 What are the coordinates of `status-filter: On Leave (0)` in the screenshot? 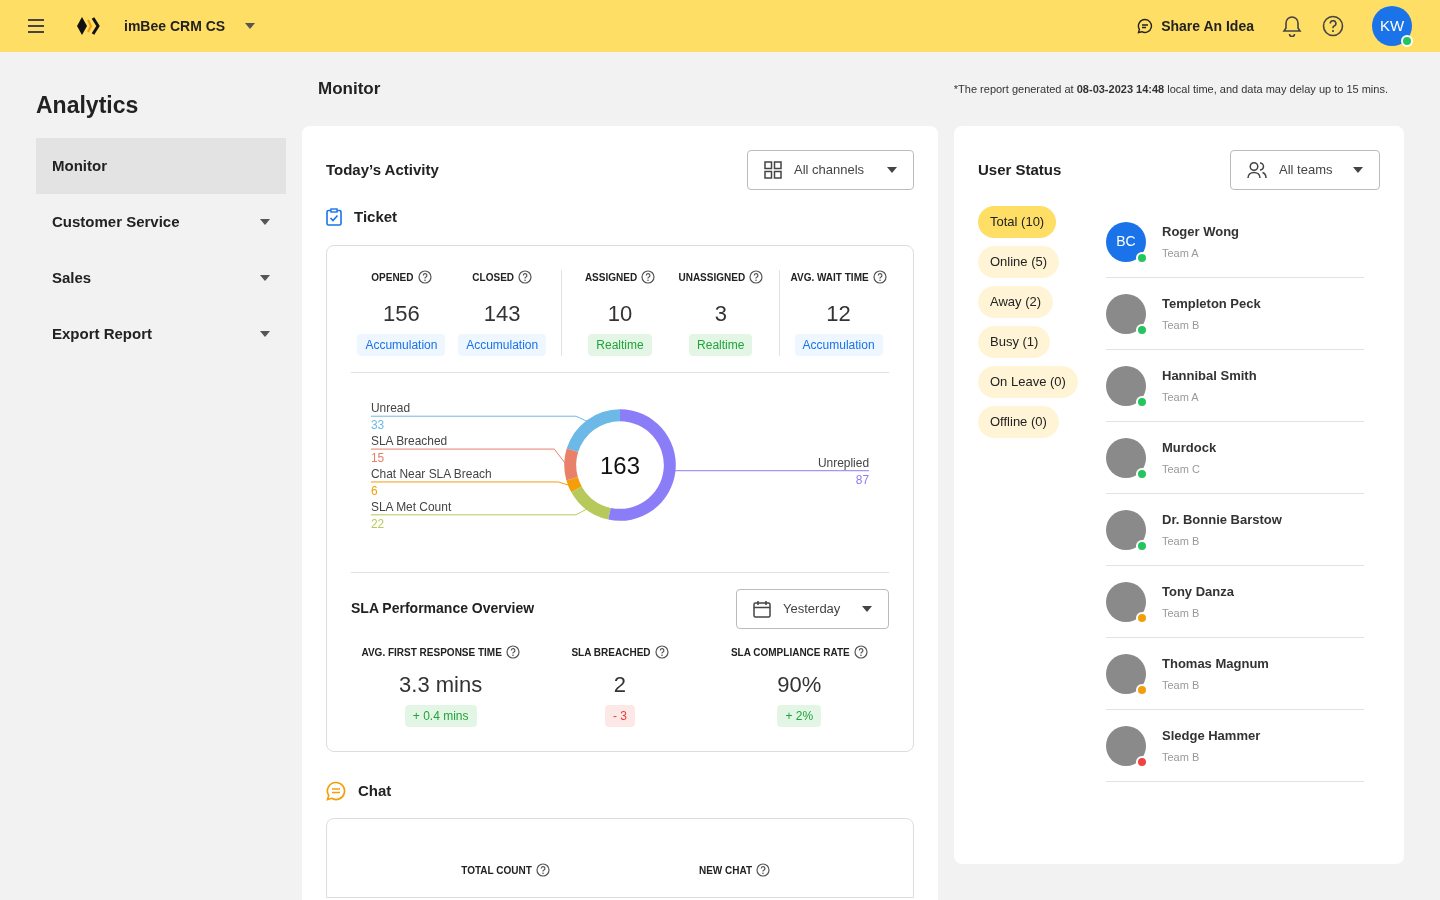 It's located at (1028, 382).